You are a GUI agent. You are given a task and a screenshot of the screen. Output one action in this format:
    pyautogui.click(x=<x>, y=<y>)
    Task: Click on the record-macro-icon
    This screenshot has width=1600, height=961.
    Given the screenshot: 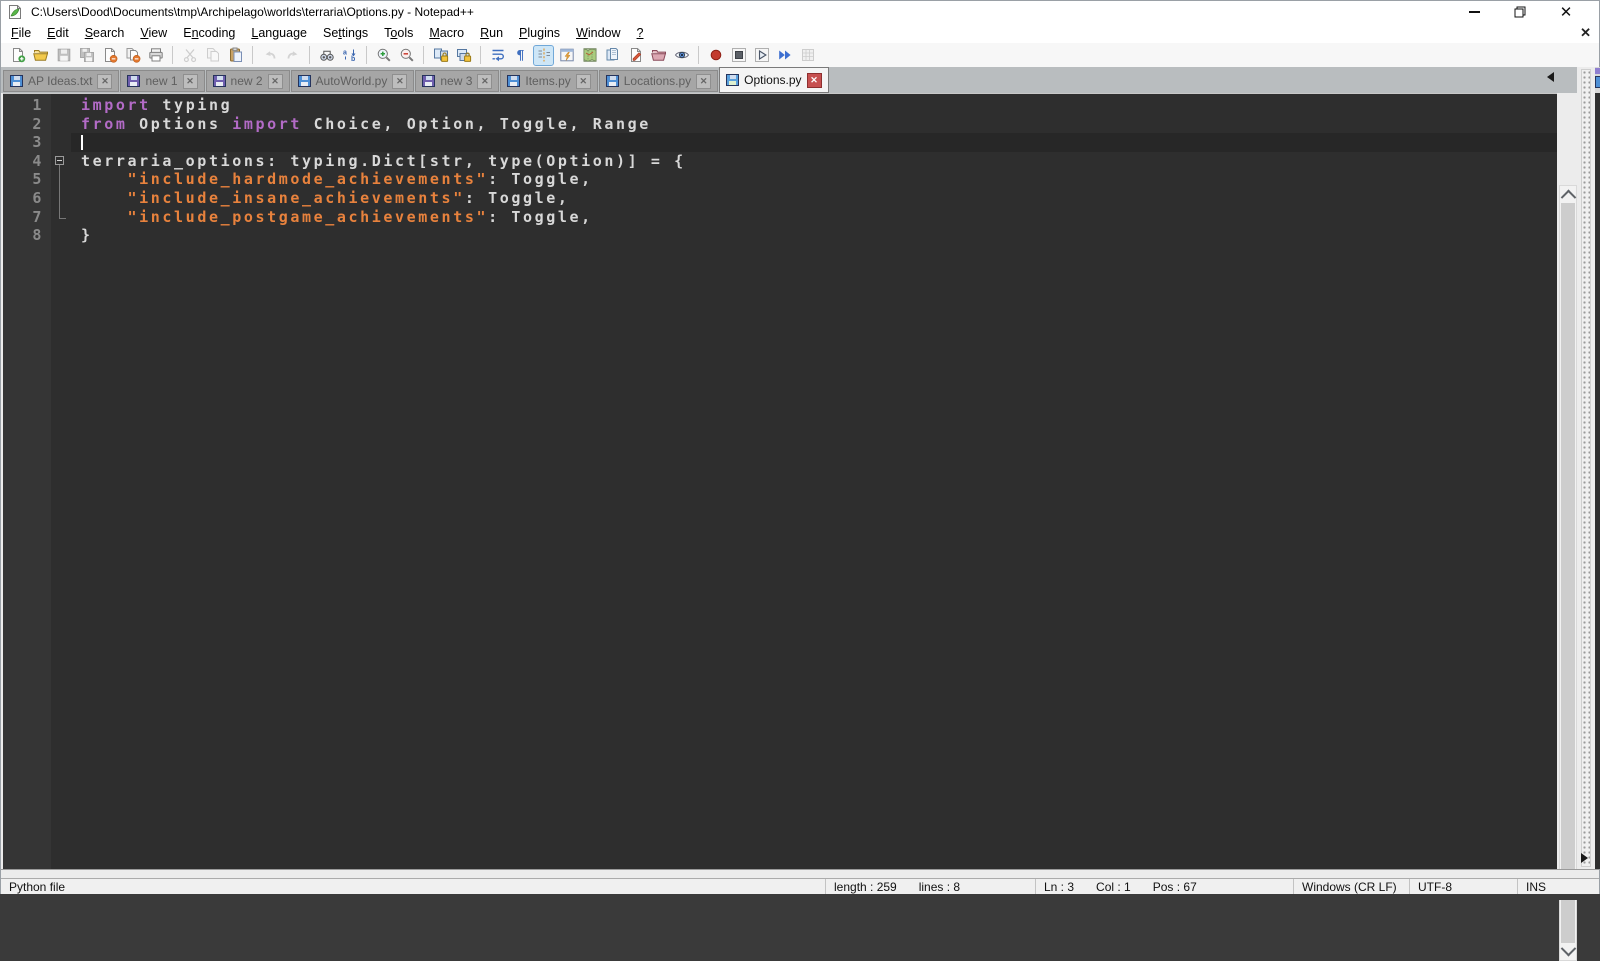 What is the action you would take?
    pyautogui.click(x=716, y=55)
    